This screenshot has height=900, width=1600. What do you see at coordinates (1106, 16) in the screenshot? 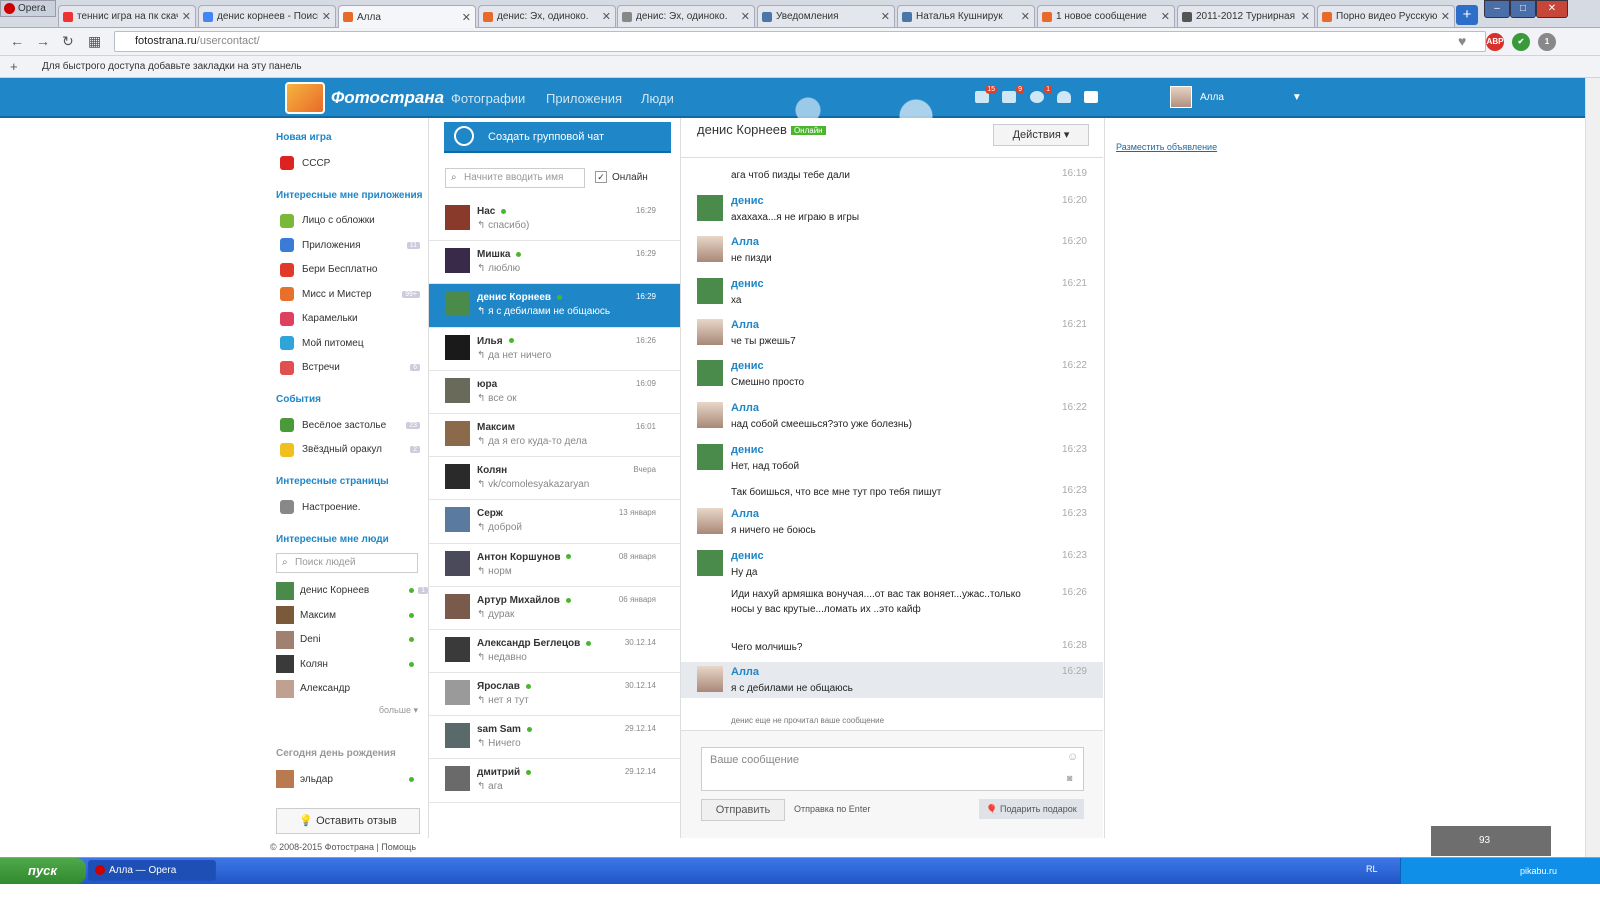
I see `browser-tab: 1 новое сообщение ✕` at bounding box center [1106, 16].